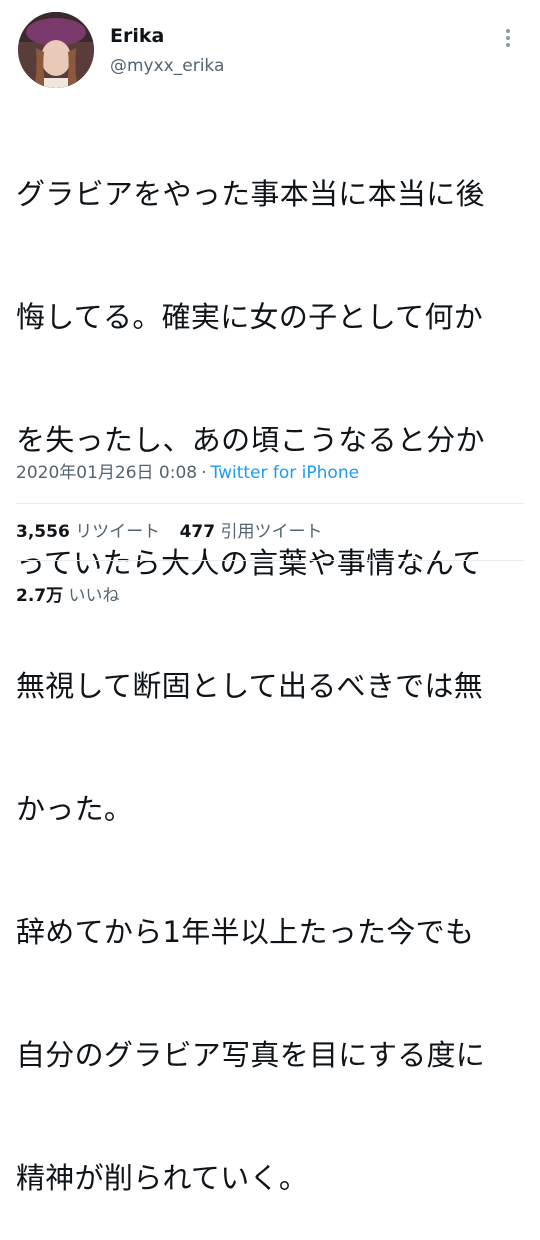  What do you see at coordinates (169, 532) in the screenshot?
I see `tweet-stats: 3,556 リツイート 477 引用ツイート` at bounding box center [169, 532].